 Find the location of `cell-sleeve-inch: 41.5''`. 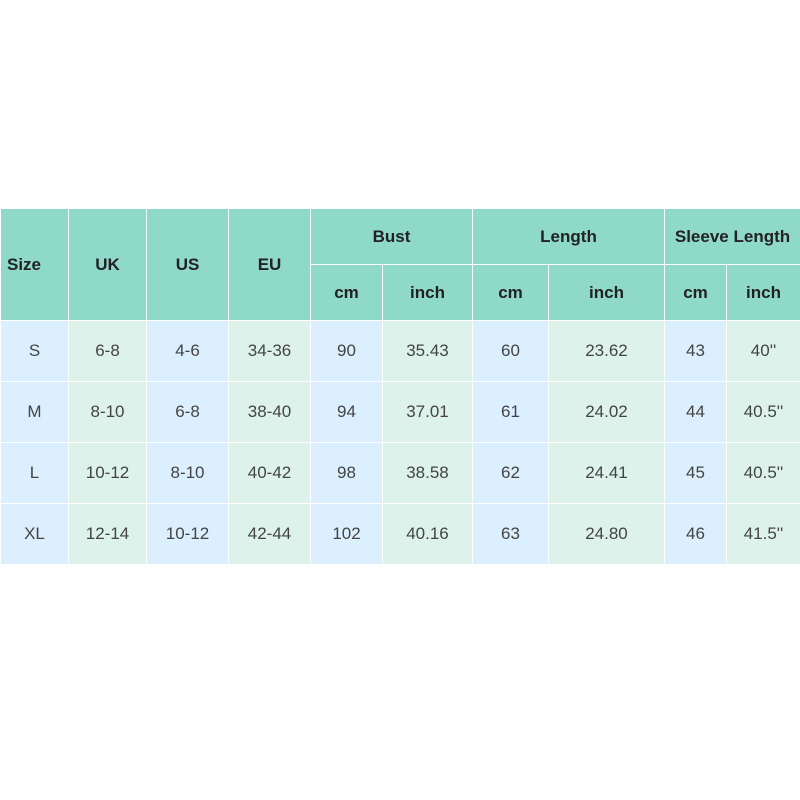

cell-sleeve-inch: 41.5'' is located at coordinates (762, 534).